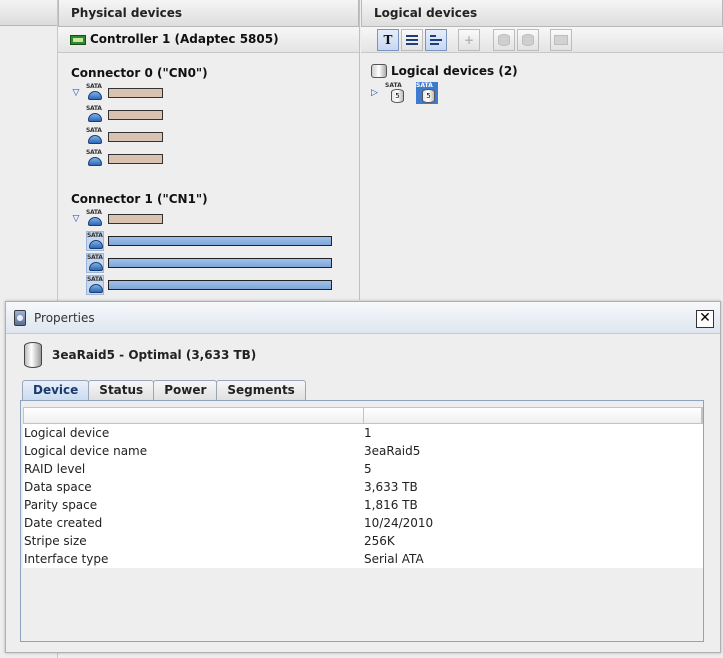 This screenshot has width=723, height=658. I want to click on controller-label: Controller 1 (Adaptec 5805), so click(184, 39).